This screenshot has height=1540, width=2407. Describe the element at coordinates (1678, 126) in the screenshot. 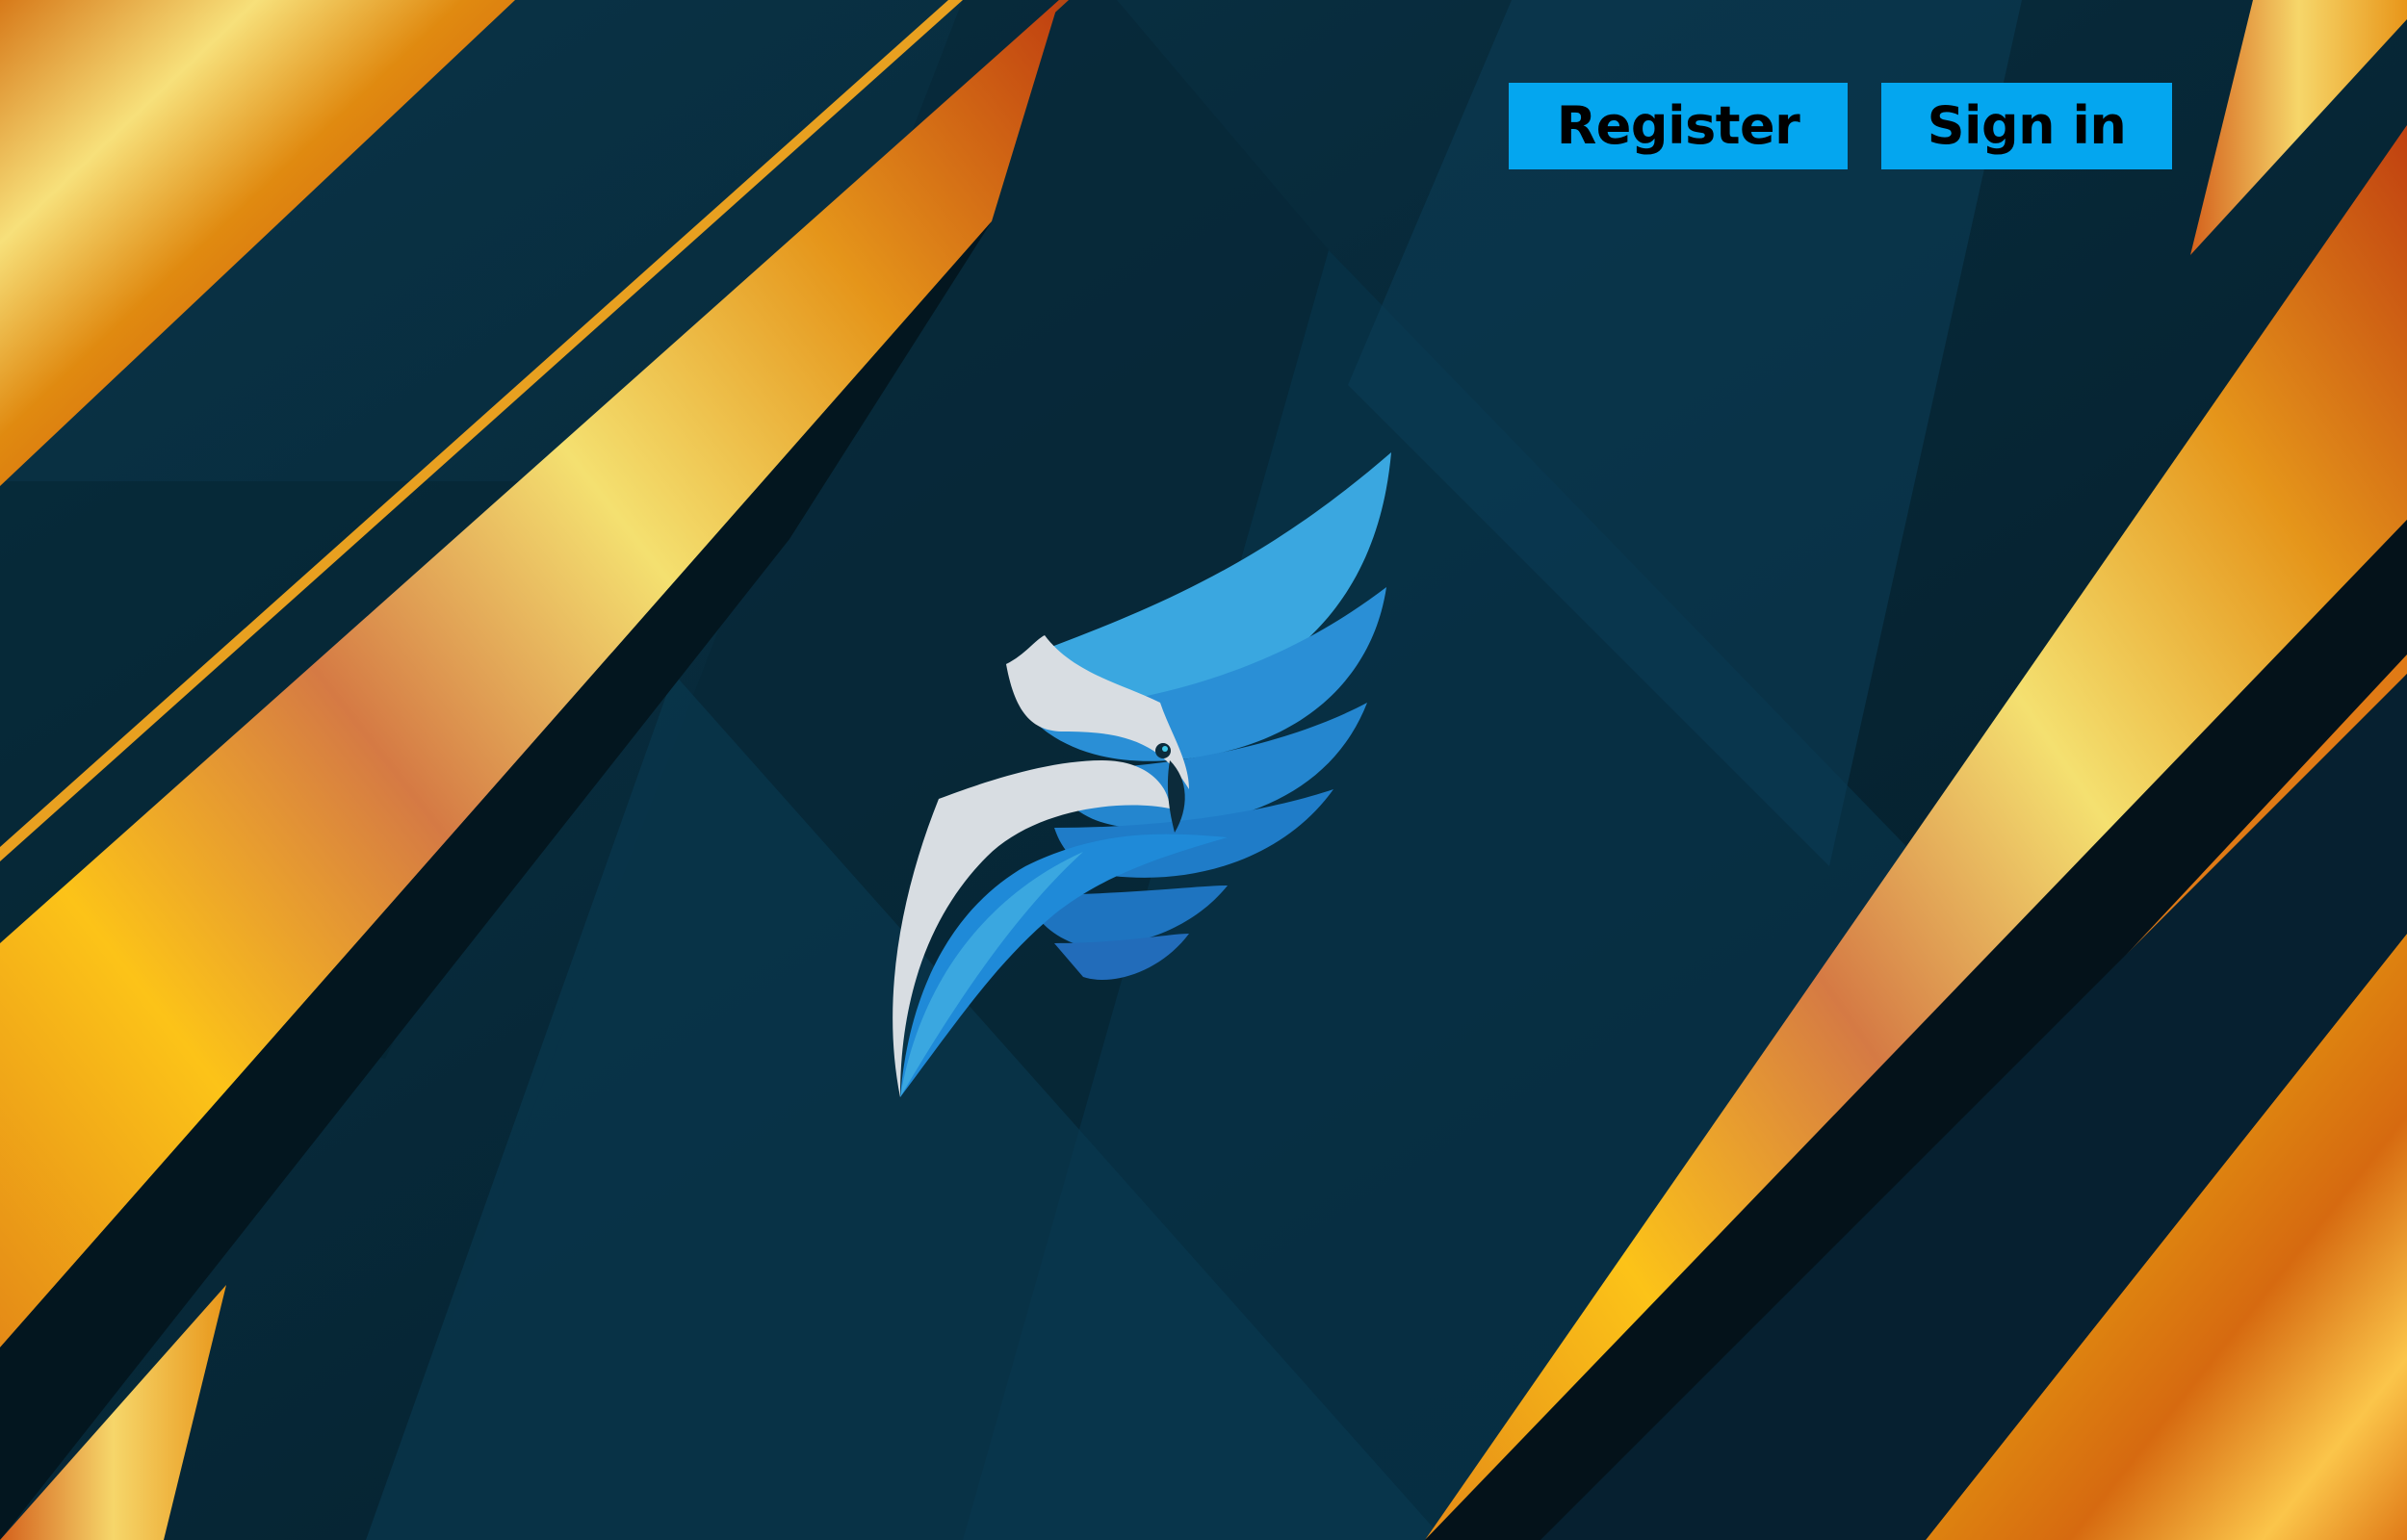

I see `register-button: Register` at that location.